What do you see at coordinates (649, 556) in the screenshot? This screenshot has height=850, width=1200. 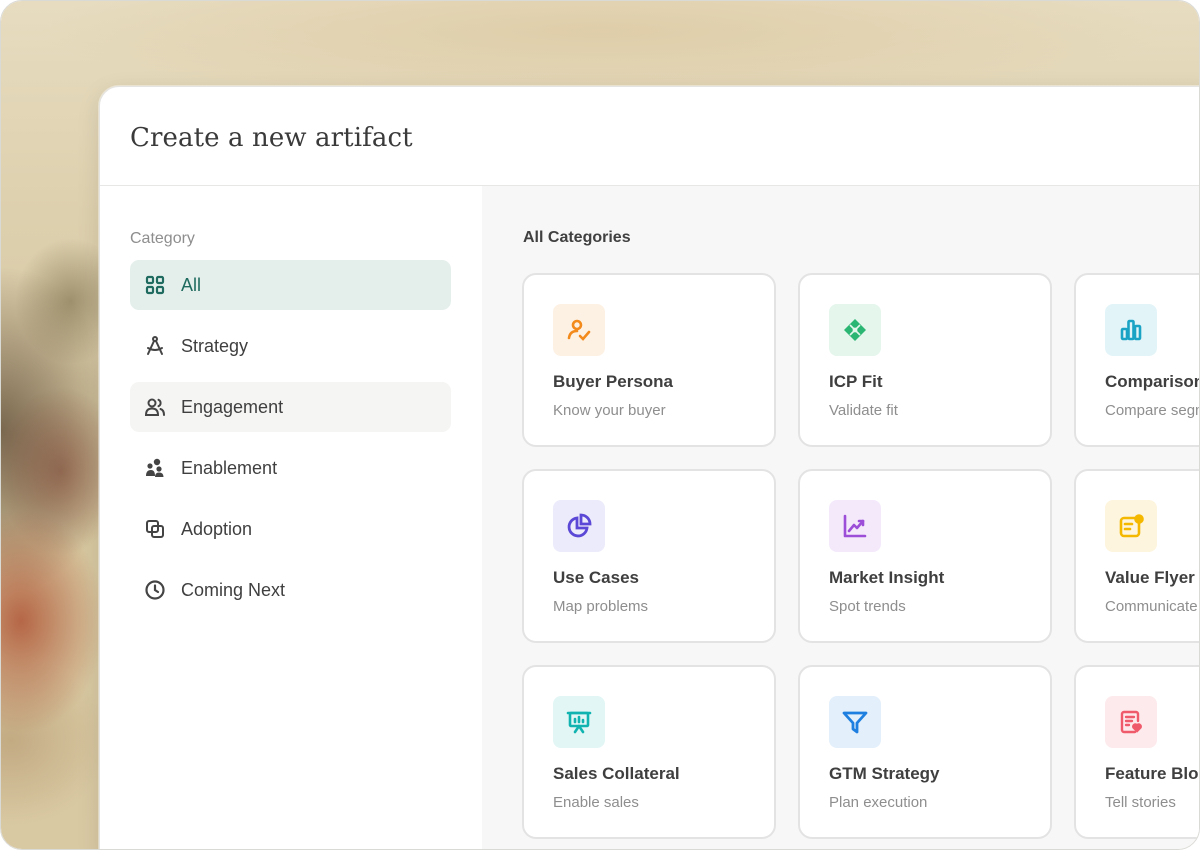 I see `artifact-card-use-cases: Use Cases Map problems` at bounding box center [649, 556].